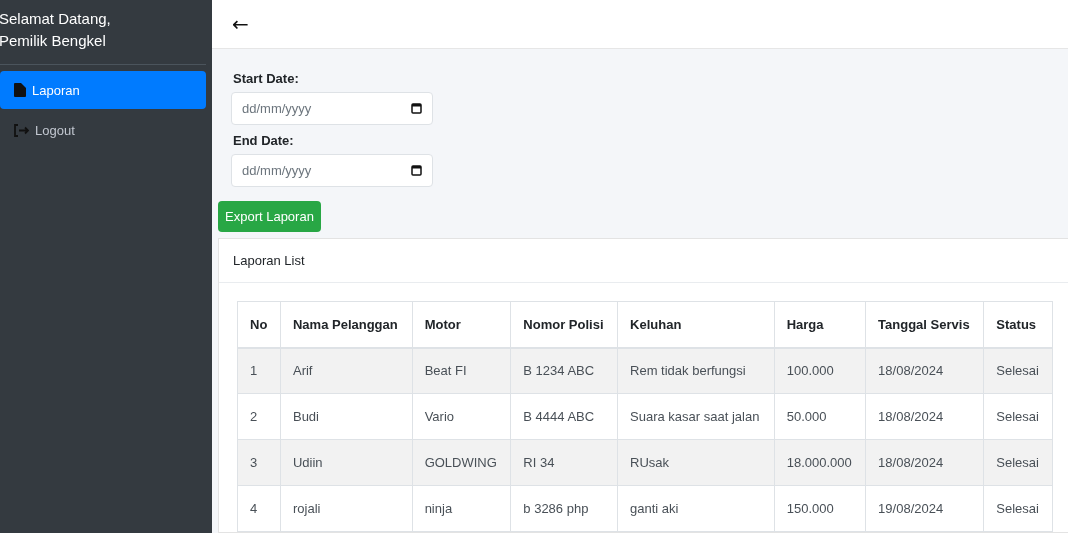  What do you see at coordinates (643, 261) in the screenshot?
I see `card-header: Laporan List` at bounding box center [643, 261].